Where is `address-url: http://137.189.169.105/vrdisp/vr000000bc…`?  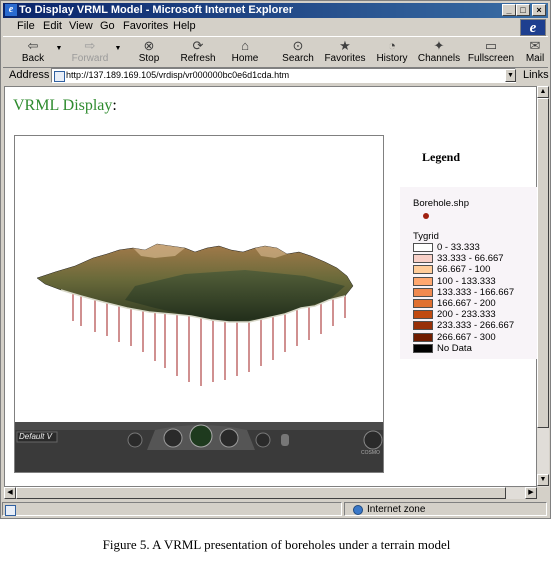
address-url: http://137.189.169.105/vrdisp/vr000000bc… is located at coordinates (178, 75).